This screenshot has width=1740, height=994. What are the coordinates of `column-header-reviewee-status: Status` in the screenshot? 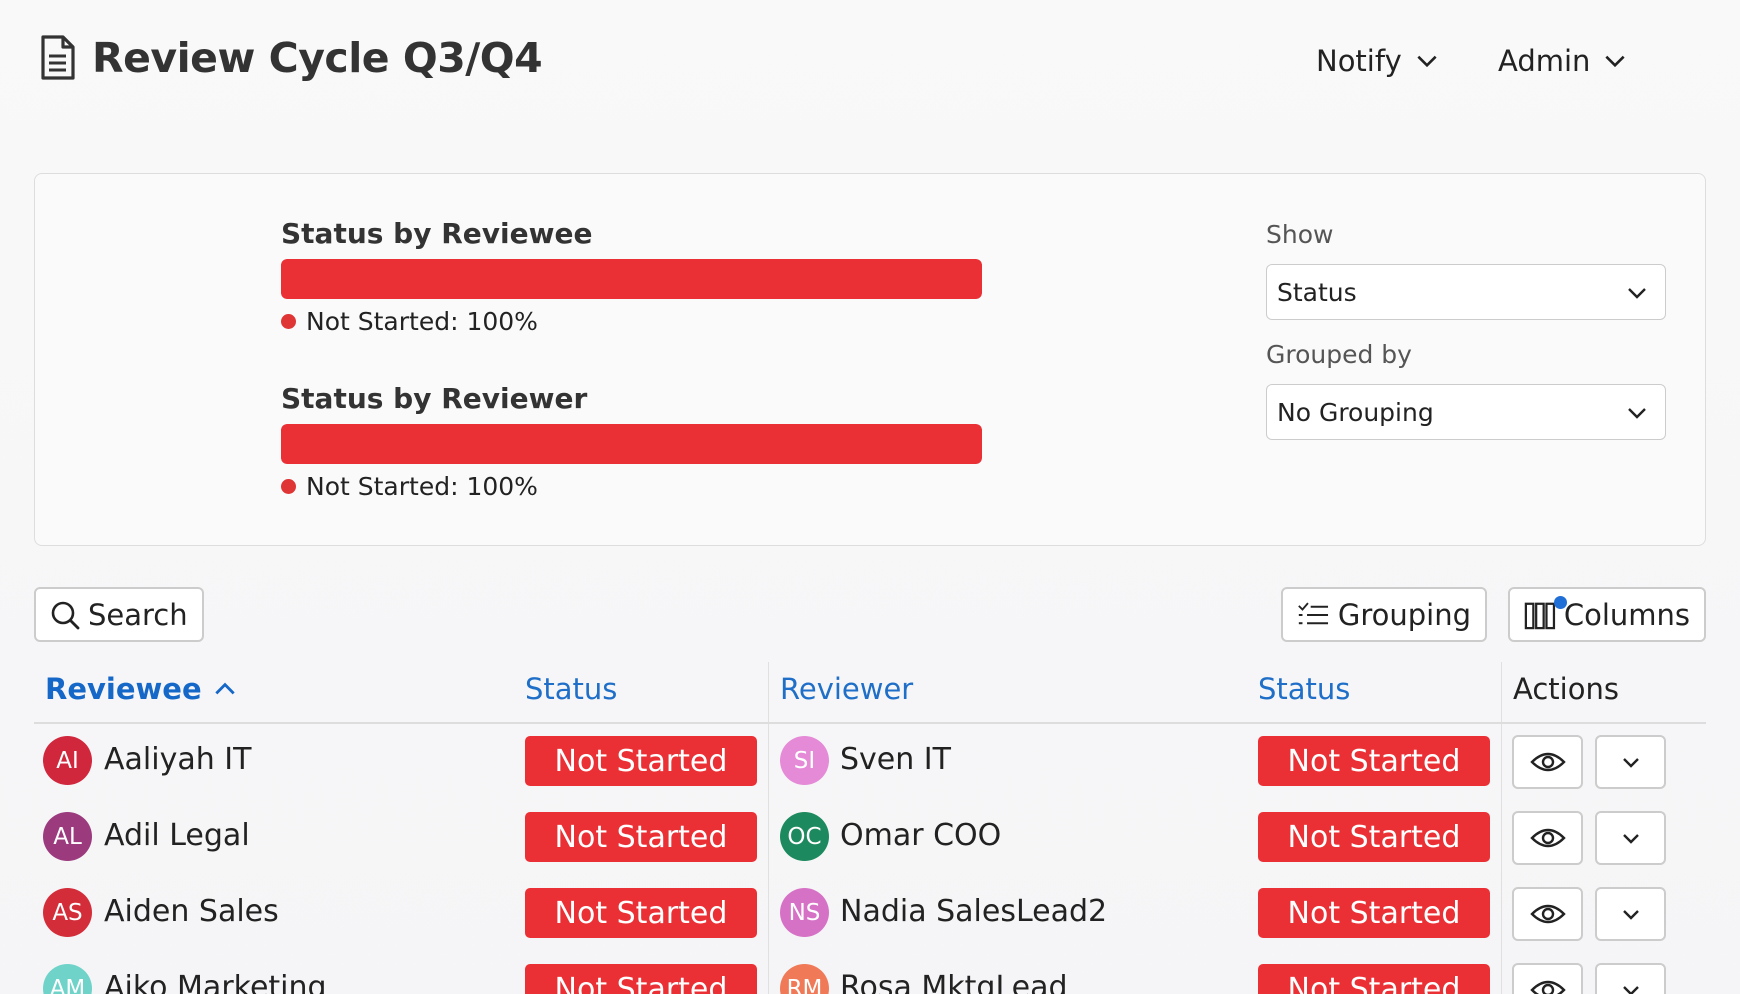 It's located at (571, 689).